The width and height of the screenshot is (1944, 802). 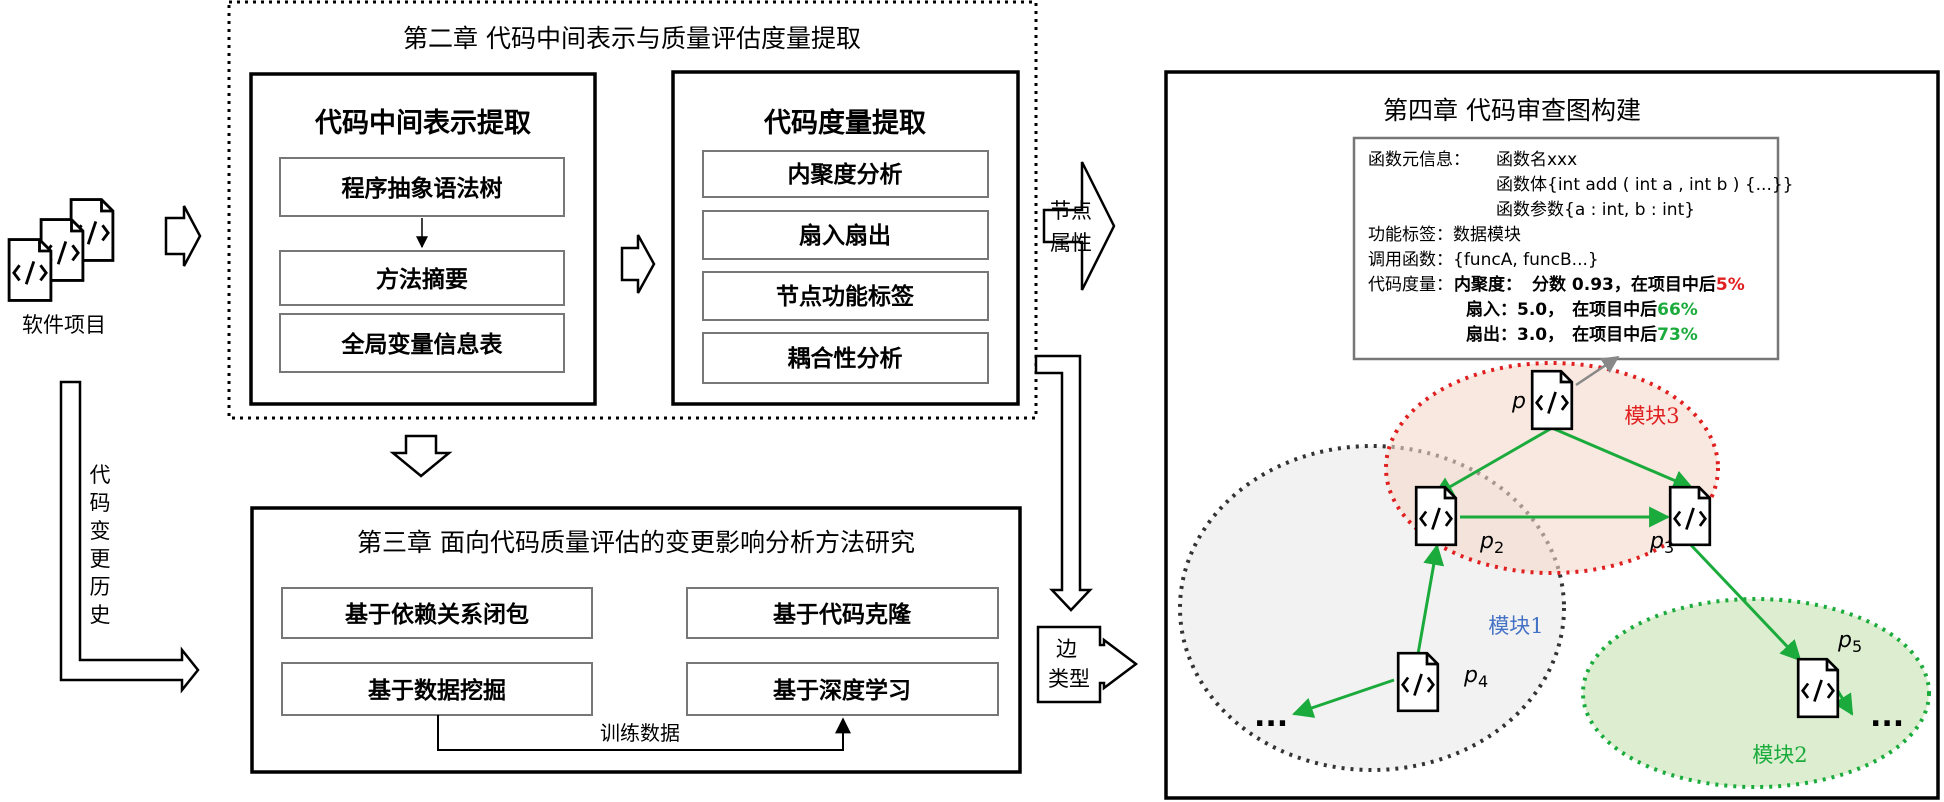 What do you see at coordinates (1779, 755) in the screenshot?
I see `module2-label: 模块2` at bounding box center [1779, 755].